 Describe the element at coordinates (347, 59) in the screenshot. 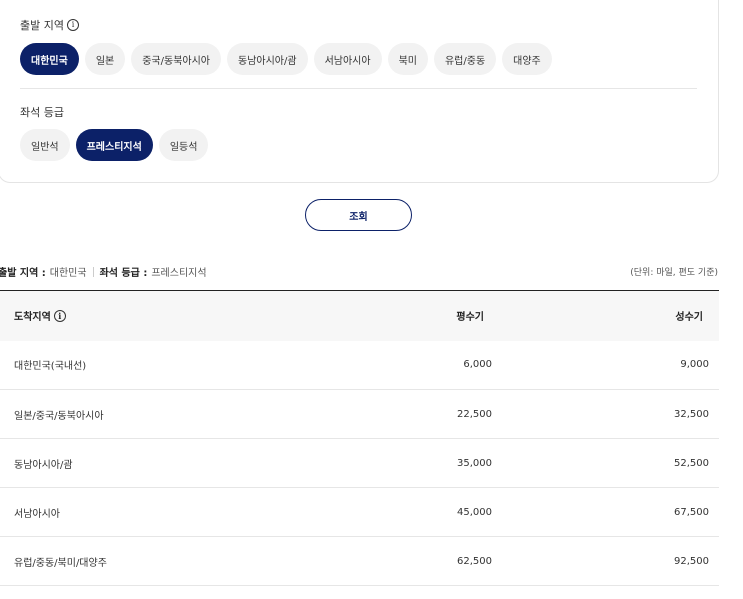

I see `chip-region-sw-asia: 서남아시아` at that location.